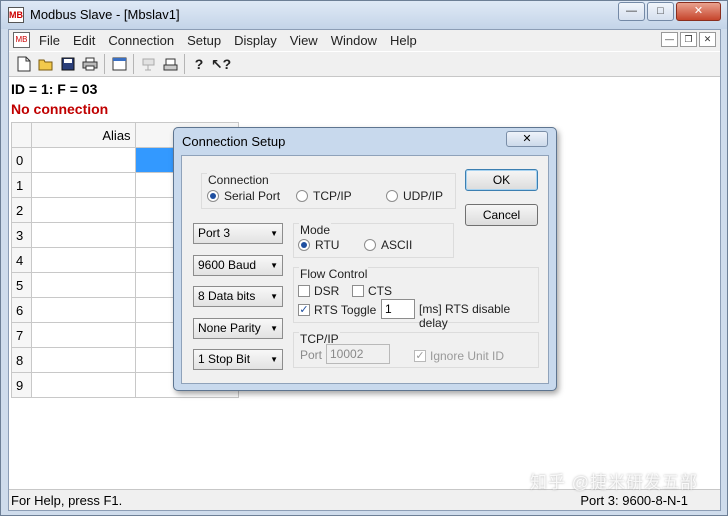  I want to click on ignore-unit-id-checkbox: ✓ Ignore Unit ID, so click(459, 356).